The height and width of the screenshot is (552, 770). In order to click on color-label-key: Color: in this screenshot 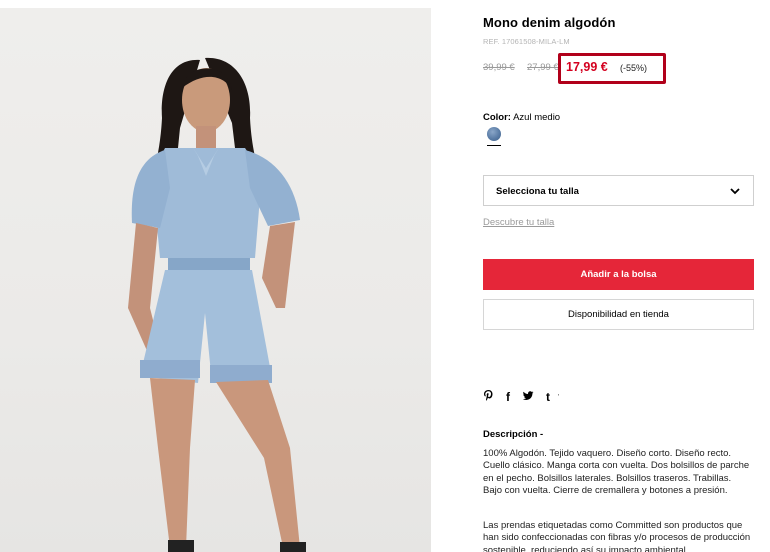, I will do `click(497, 117)`.